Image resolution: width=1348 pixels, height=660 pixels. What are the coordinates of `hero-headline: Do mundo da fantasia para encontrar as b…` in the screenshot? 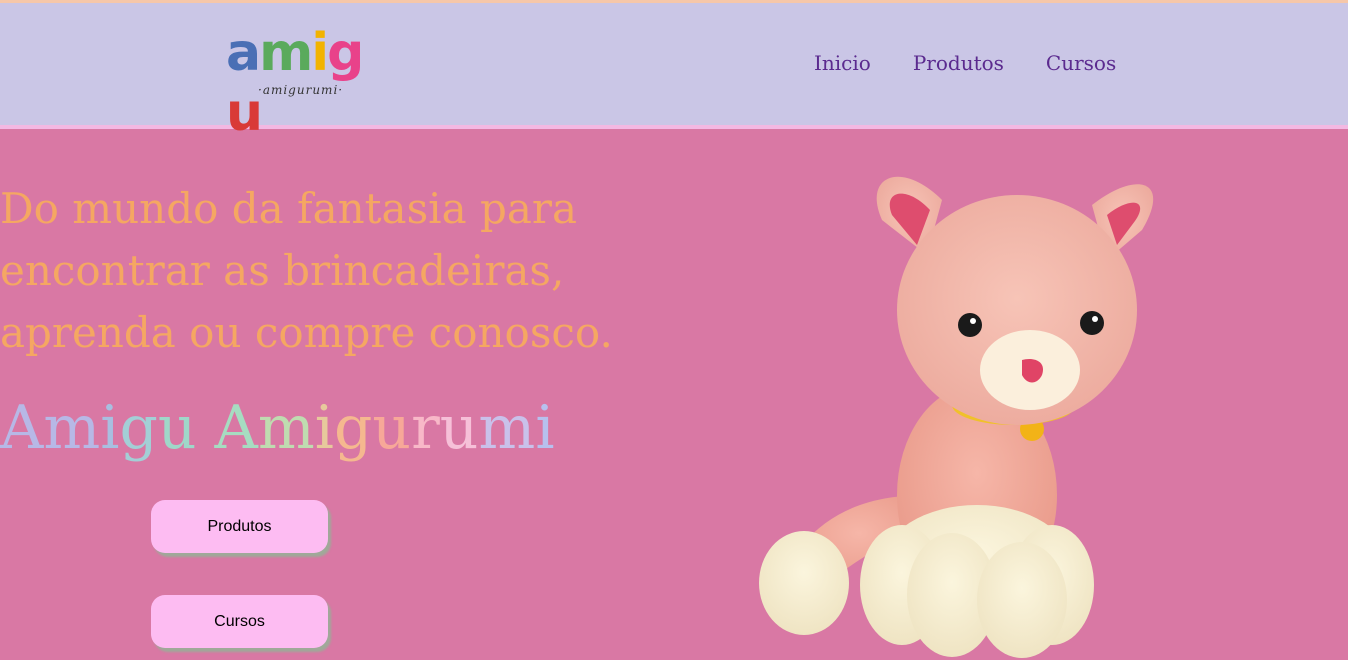 It's located at (350, 271).